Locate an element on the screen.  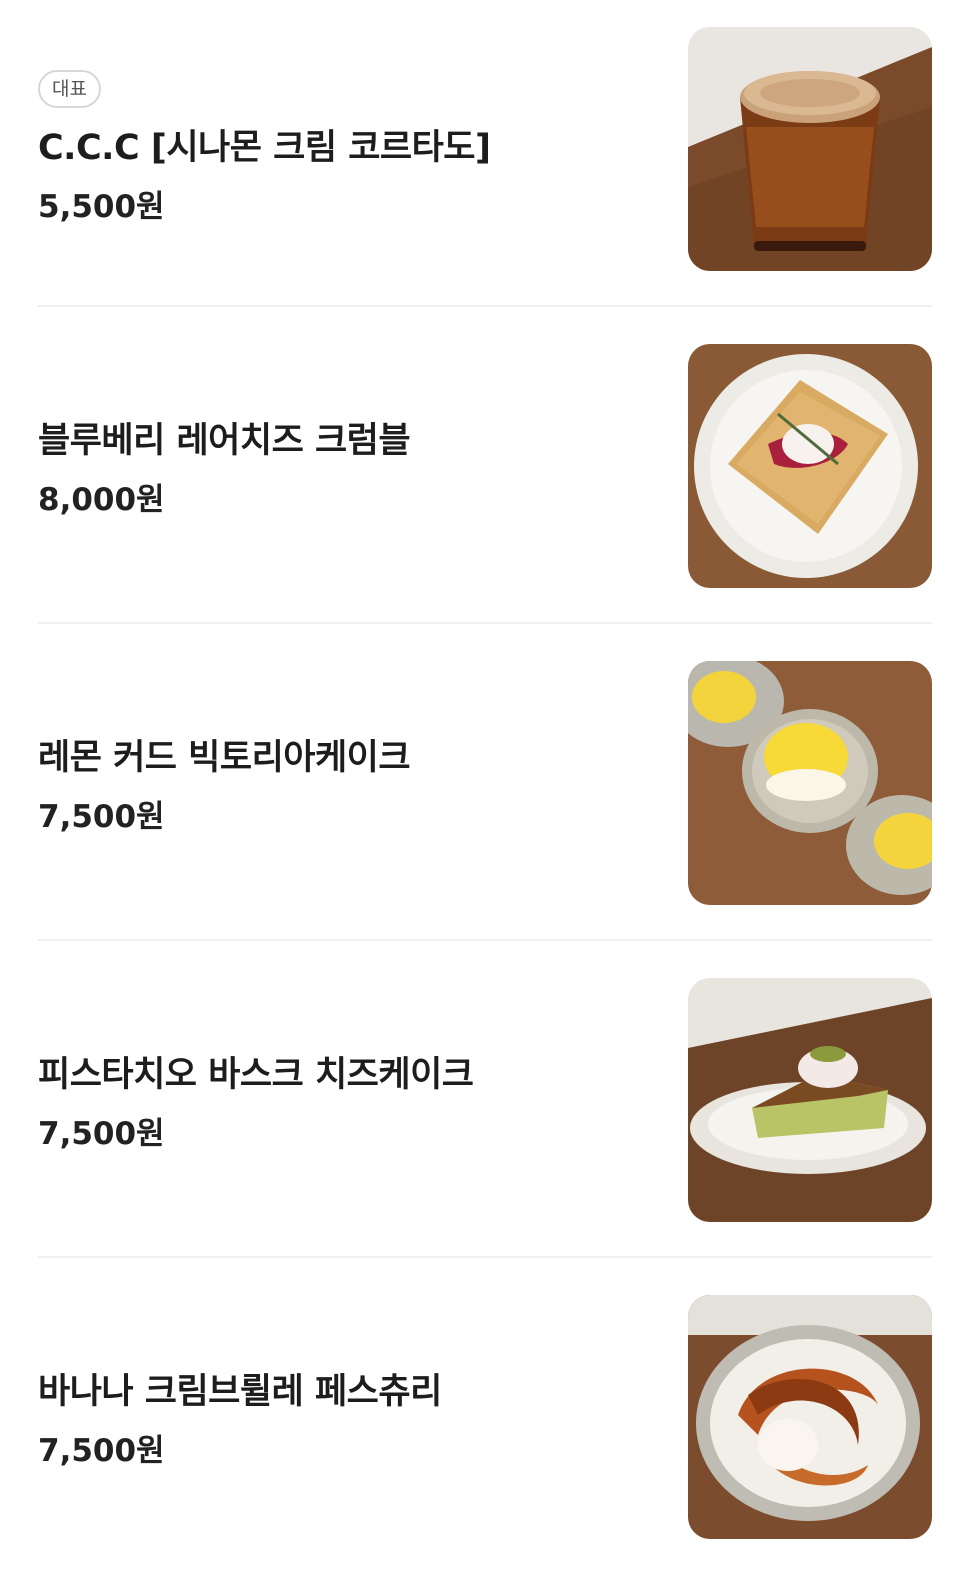
menu-item-pistachio-basque-cheesecake: 피스타치오 바스크 치즈케이크 7,500원 is located at coordinates (485, 1100).